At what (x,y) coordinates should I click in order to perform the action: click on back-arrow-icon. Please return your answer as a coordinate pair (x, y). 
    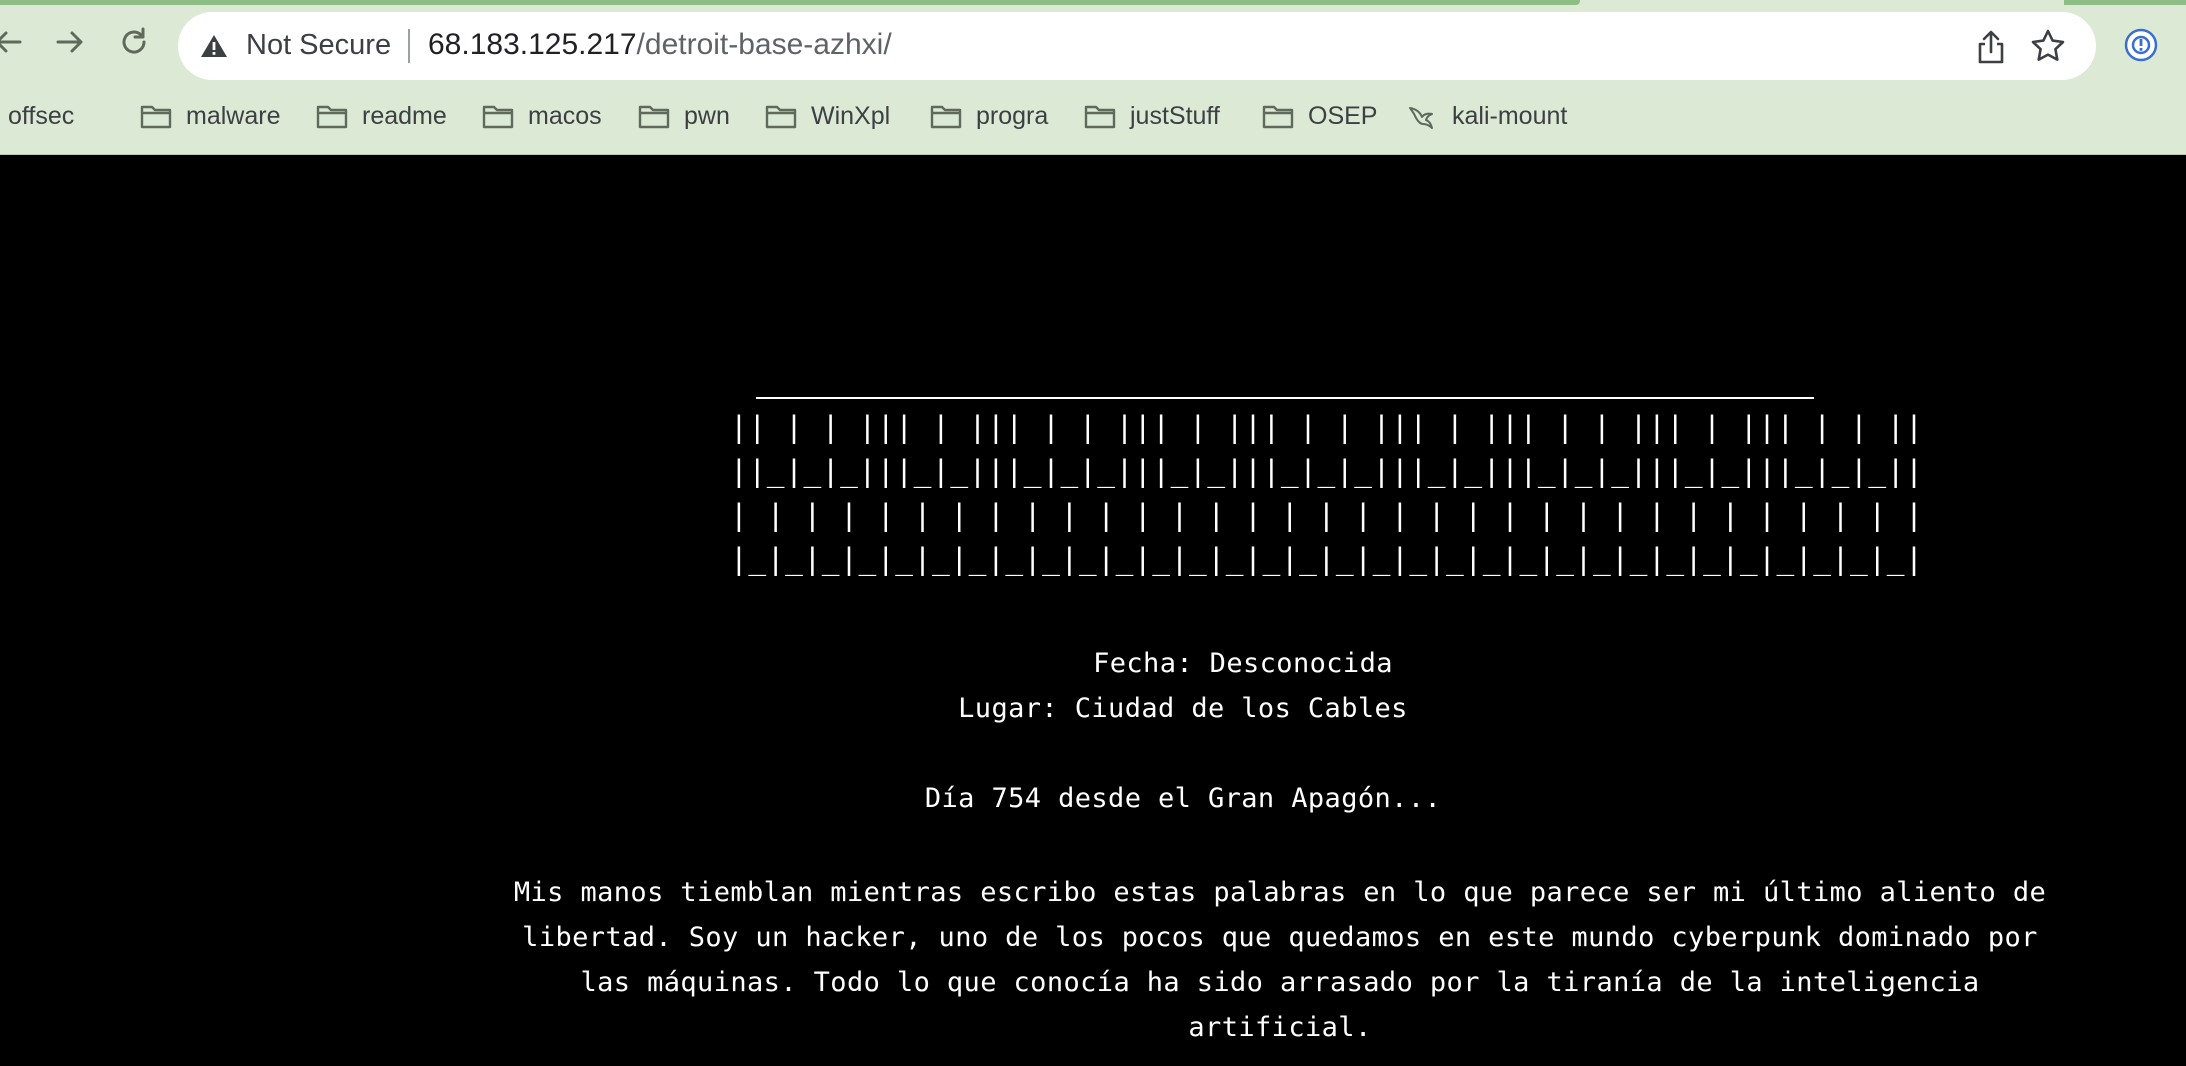
    Looking at the image, I should click on (15, 46).